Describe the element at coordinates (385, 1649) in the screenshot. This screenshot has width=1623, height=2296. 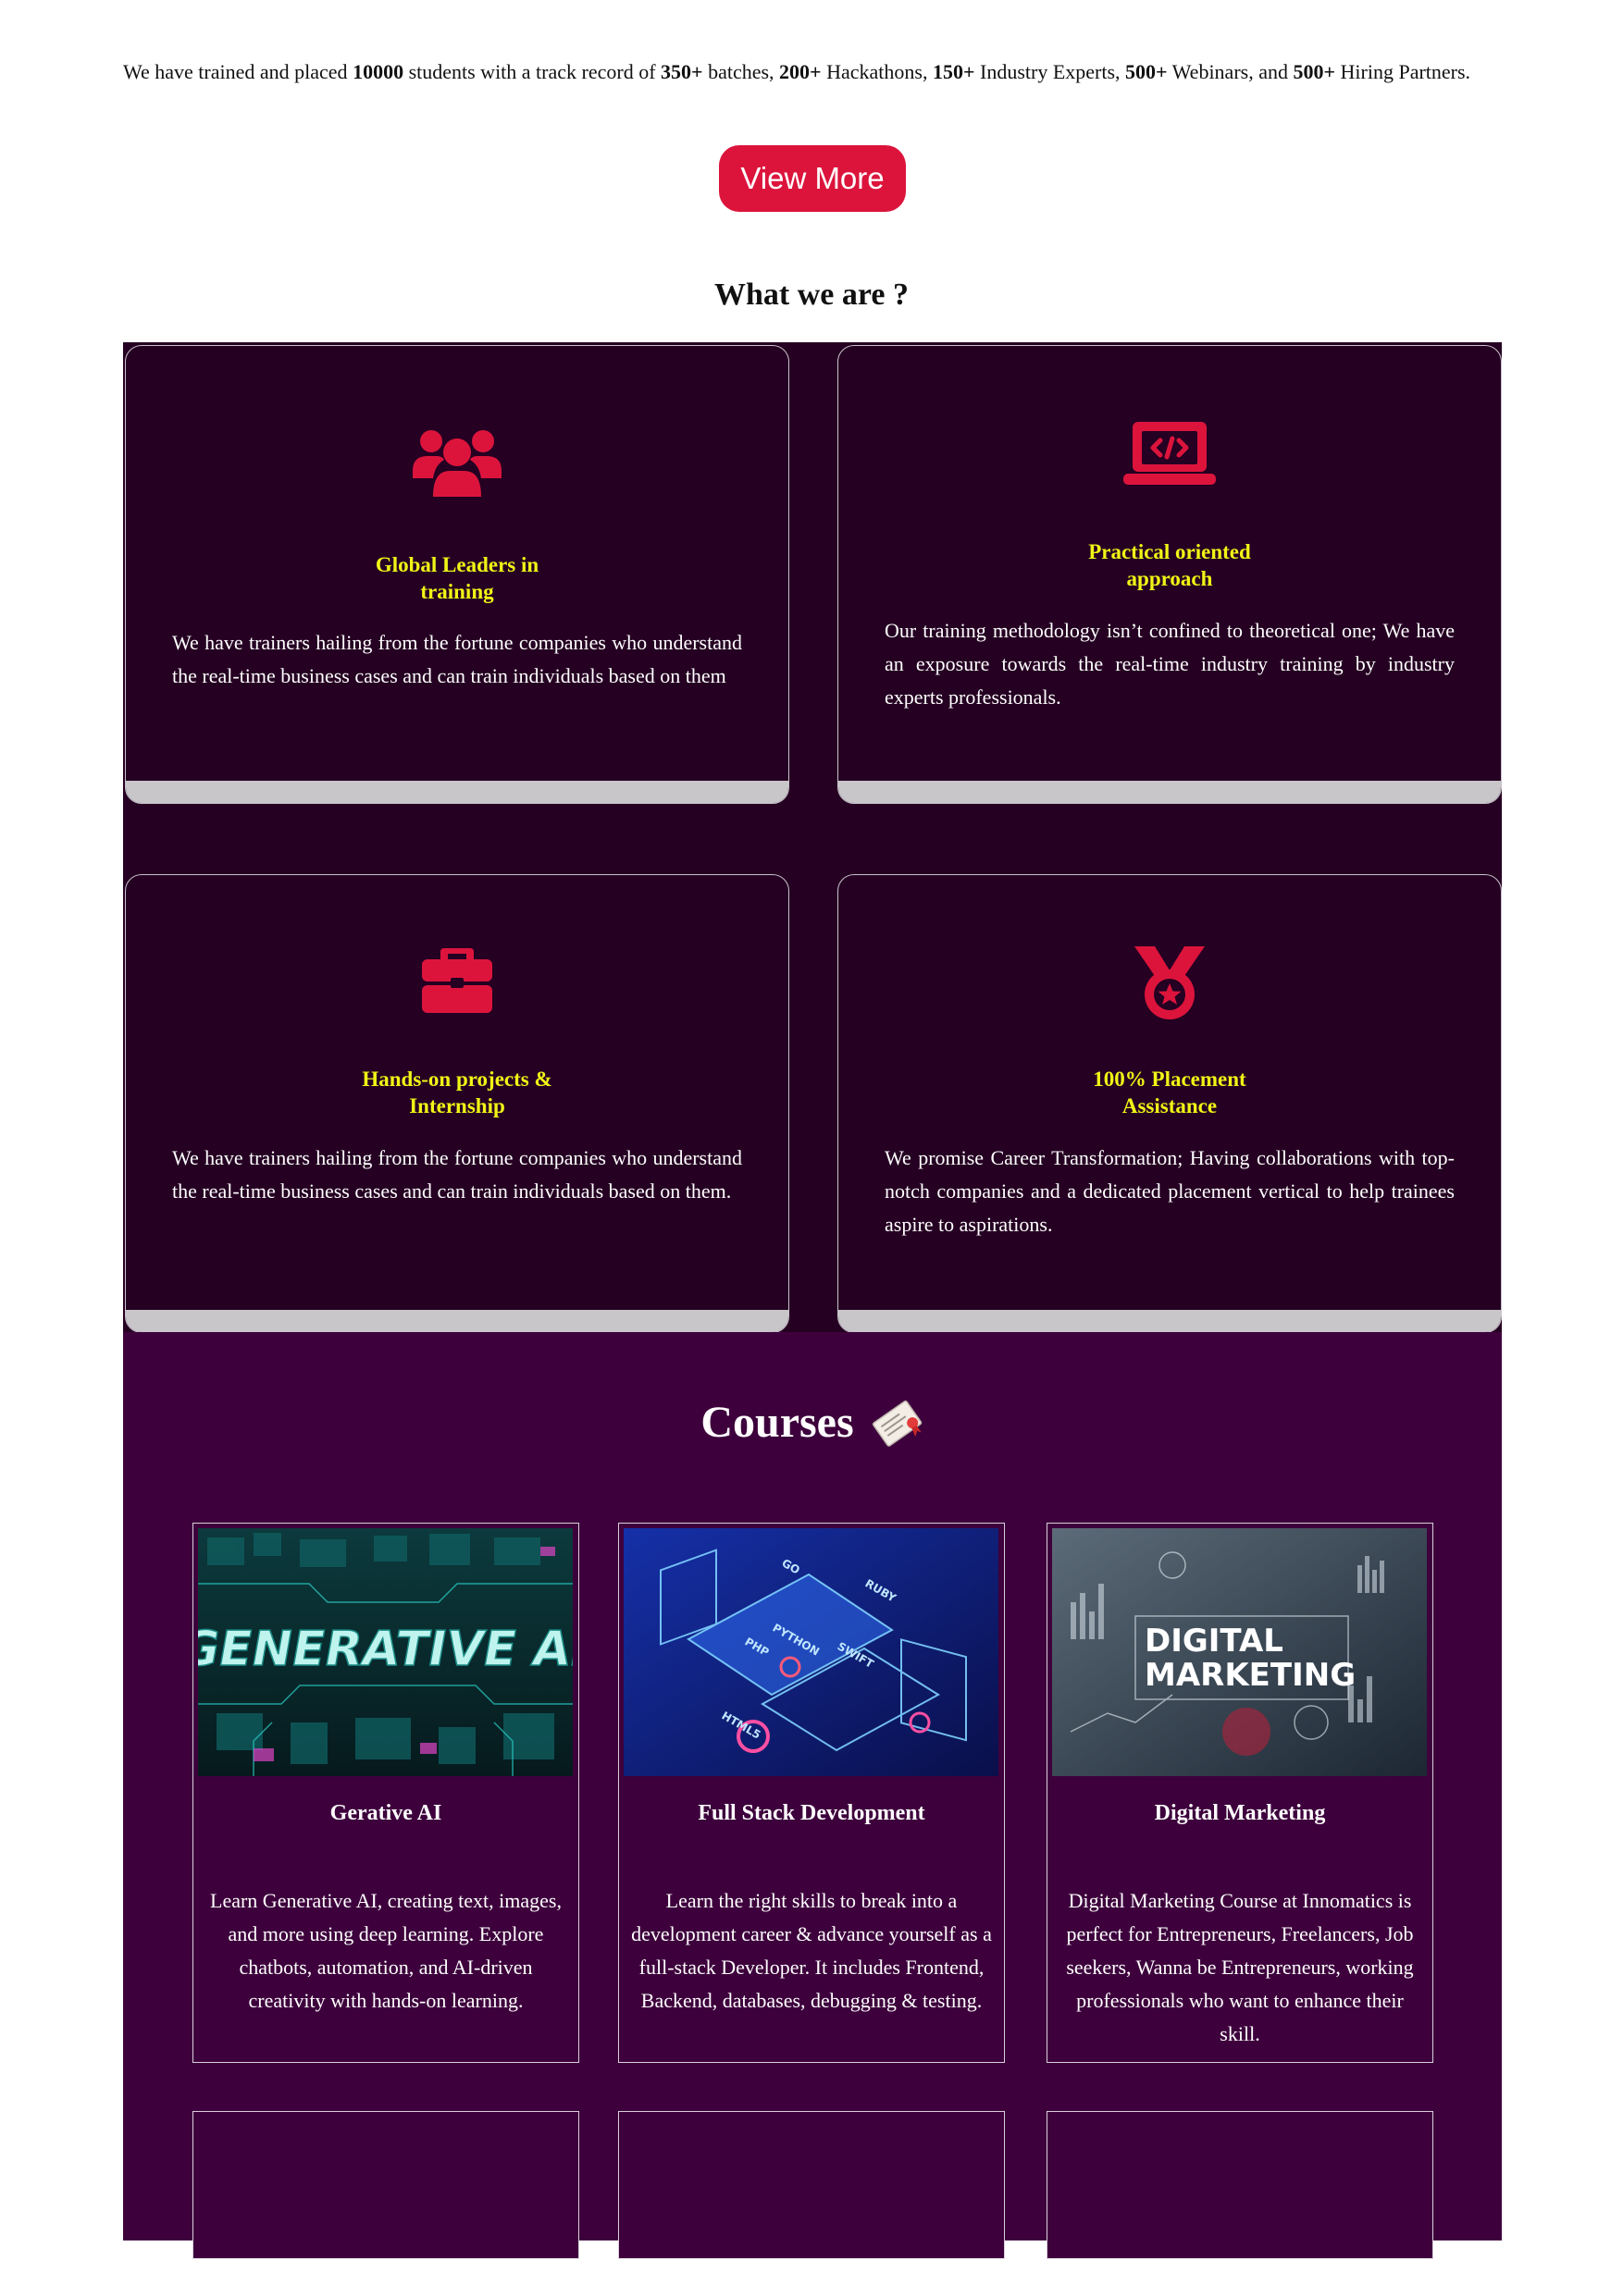
I see `svg-text: GENERATIVE AI` at that location.